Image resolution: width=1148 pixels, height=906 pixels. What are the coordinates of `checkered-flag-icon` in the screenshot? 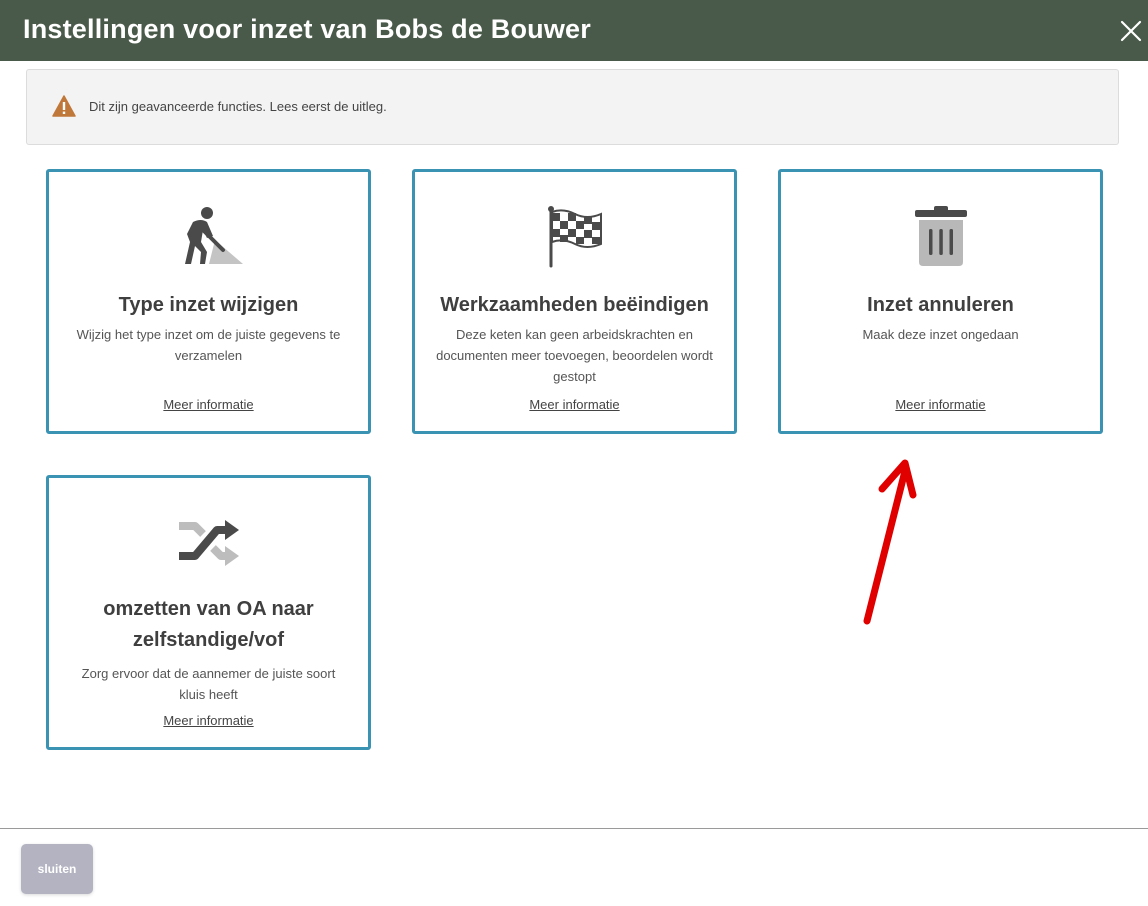 It's located at (574, 236).